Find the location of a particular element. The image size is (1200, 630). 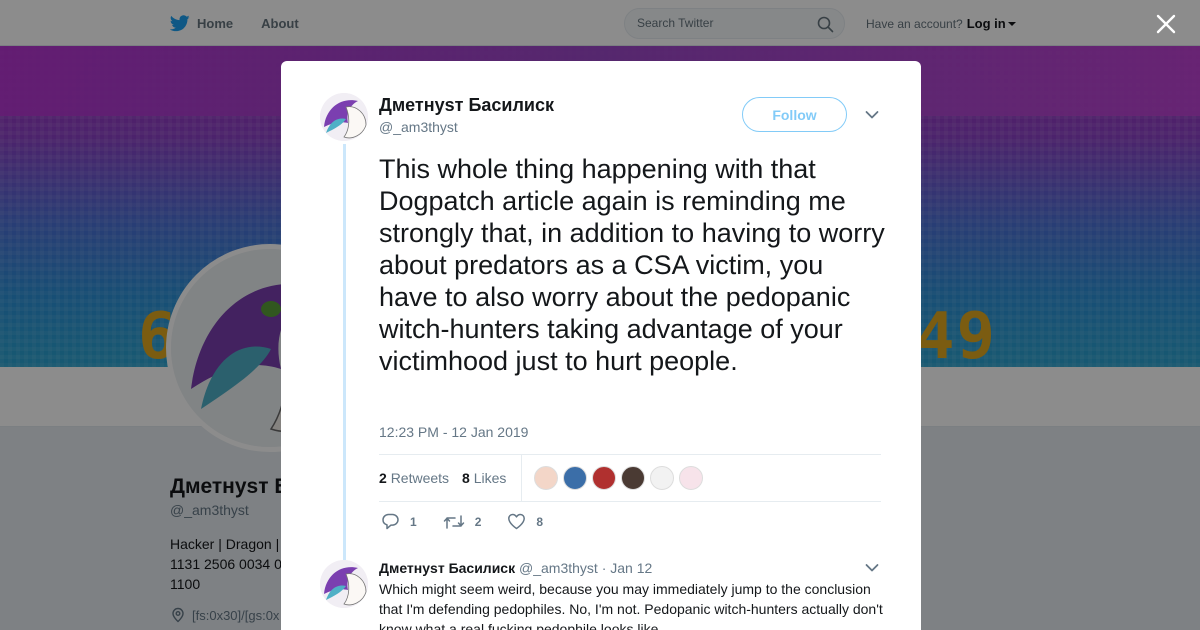

reply-author-handle: @_am3thyst is located at coordinates (558, 568).